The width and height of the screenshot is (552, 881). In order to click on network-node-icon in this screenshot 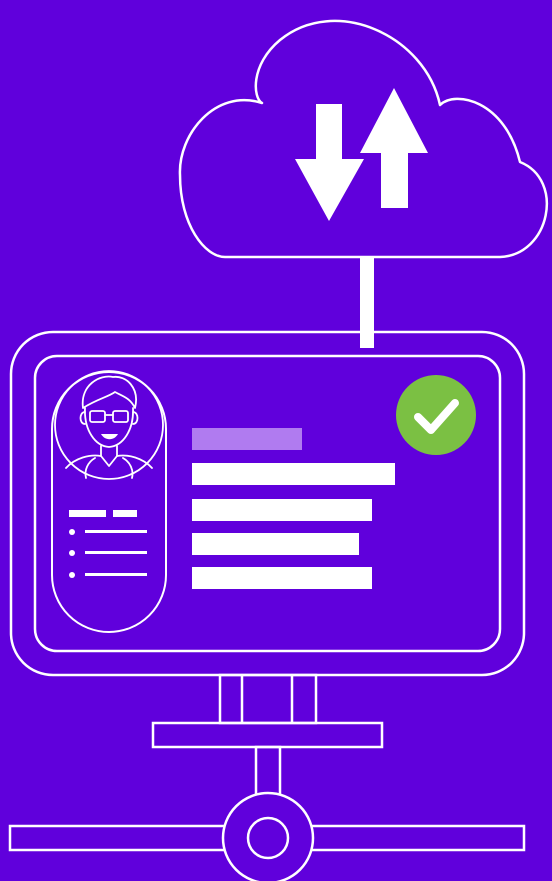, I will do `click(267, 836)`.